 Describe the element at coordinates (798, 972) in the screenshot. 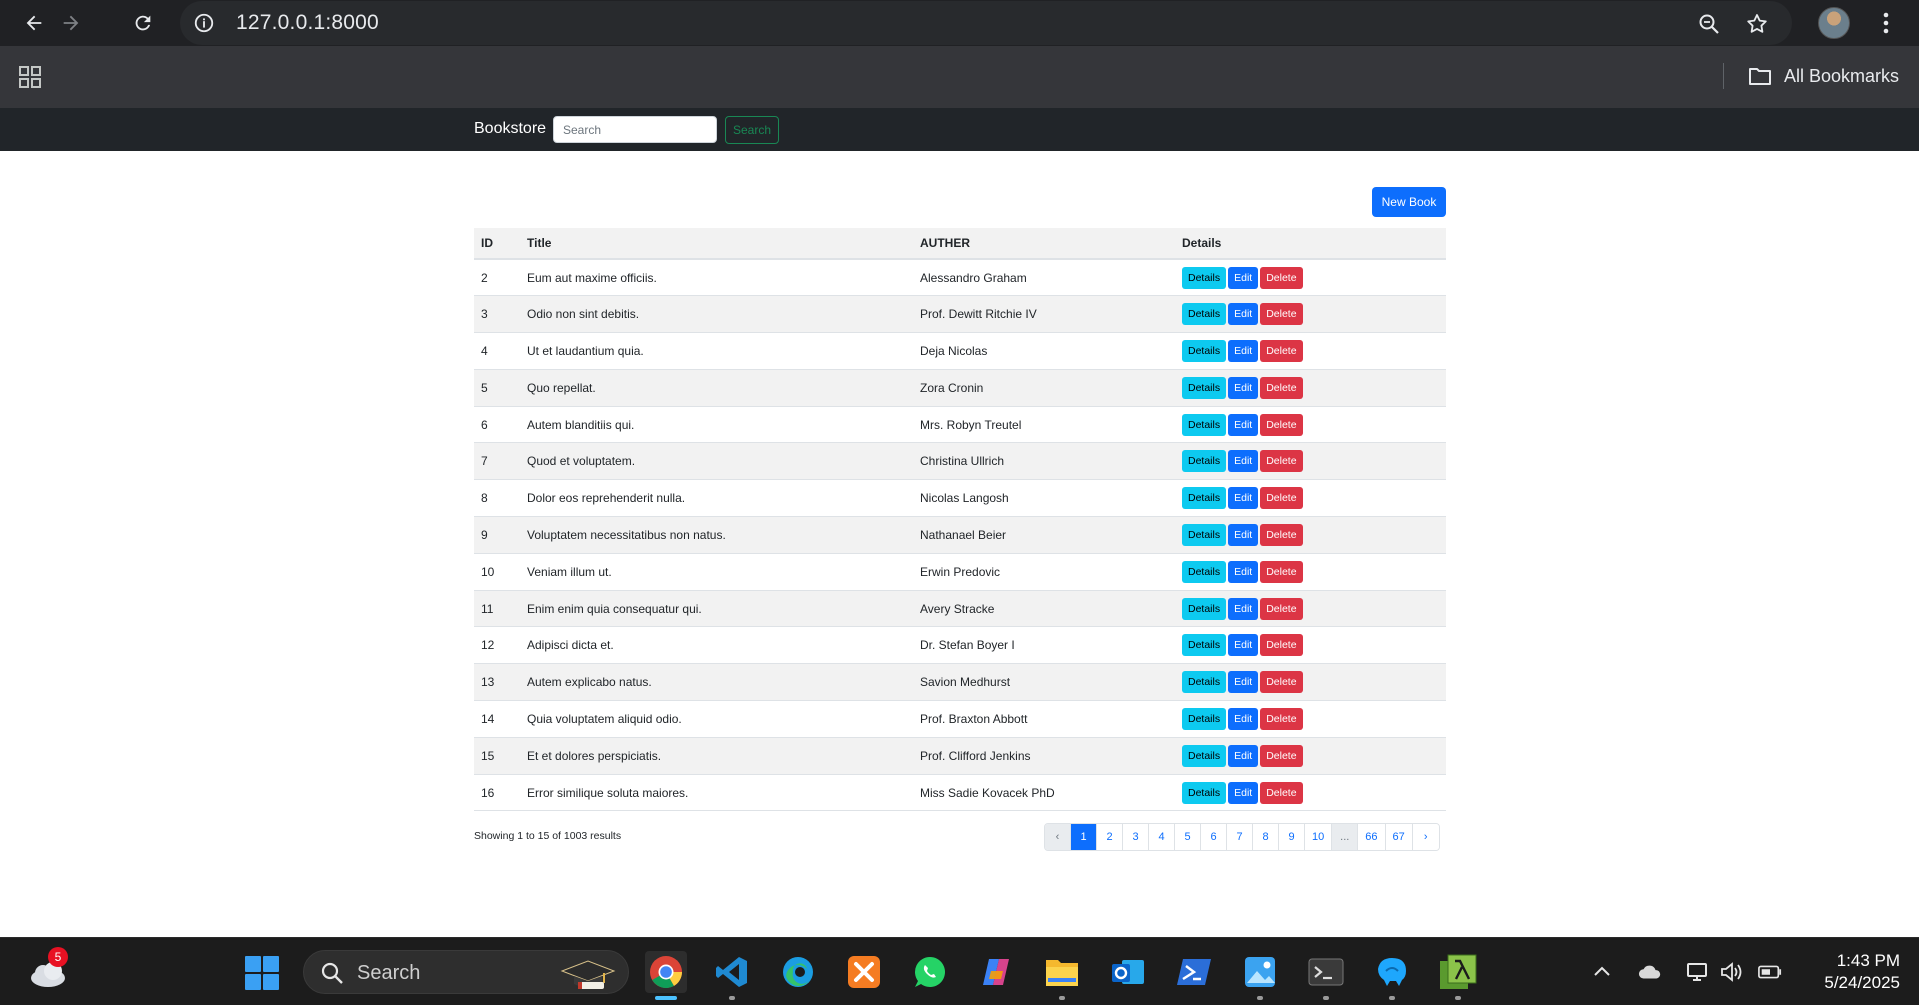

I see `taskbar-edge` at that location.